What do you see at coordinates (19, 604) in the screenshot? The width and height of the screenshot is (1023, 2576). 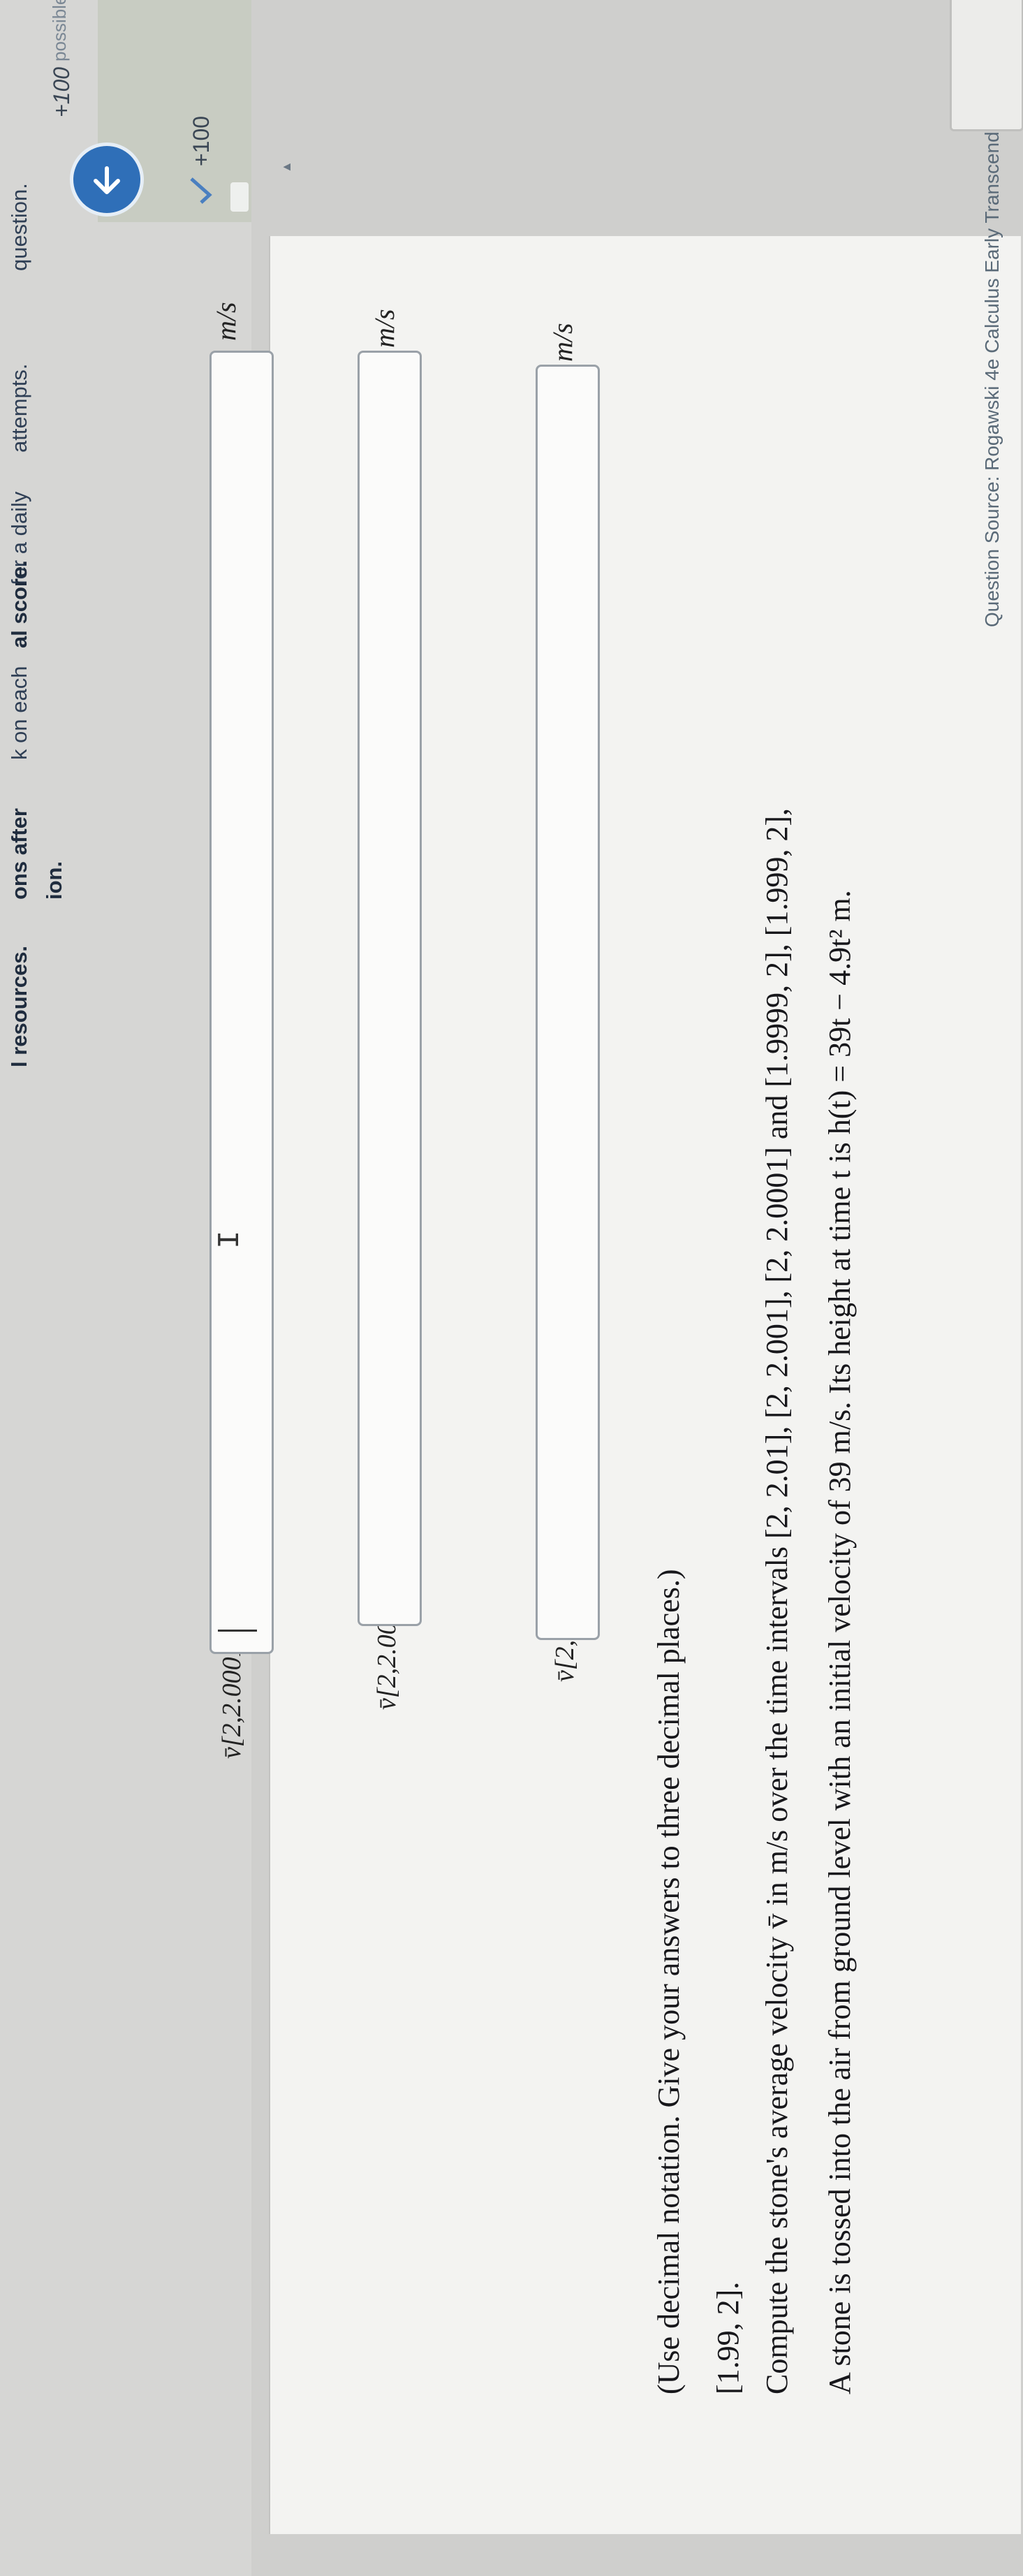 I see `sidebar-text-4: al score.` at bounding box center [19, 604].